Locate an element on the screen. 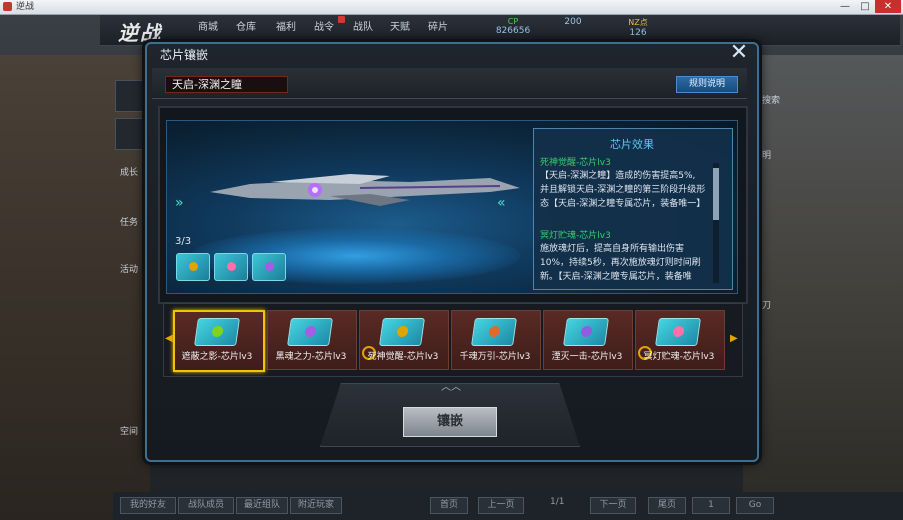  side-label-activity: 活动 is located at coordinates (129, 270).